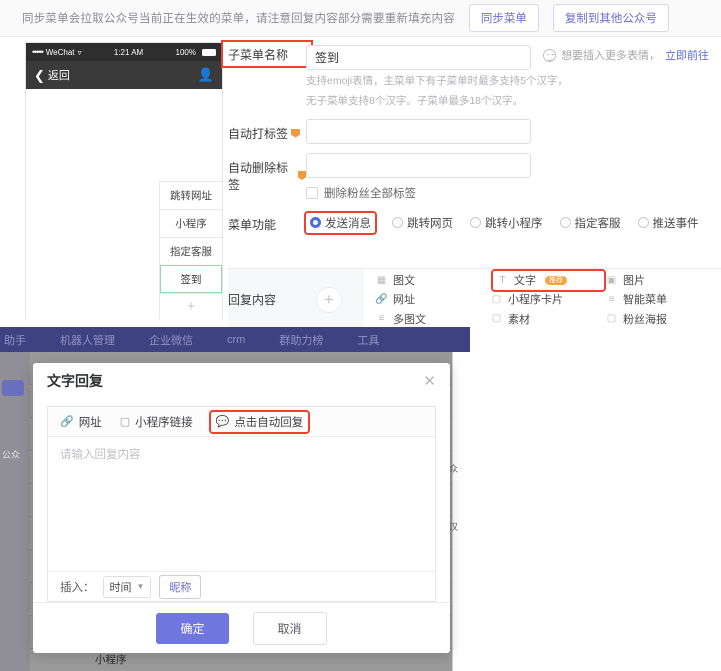 This screenshot has height=671, width=721. Describe the element at coordinates (513, 193) in the screenshot. I see `delete-all-tags-checkbox-row: 删除粉丝全部标签` at that location.